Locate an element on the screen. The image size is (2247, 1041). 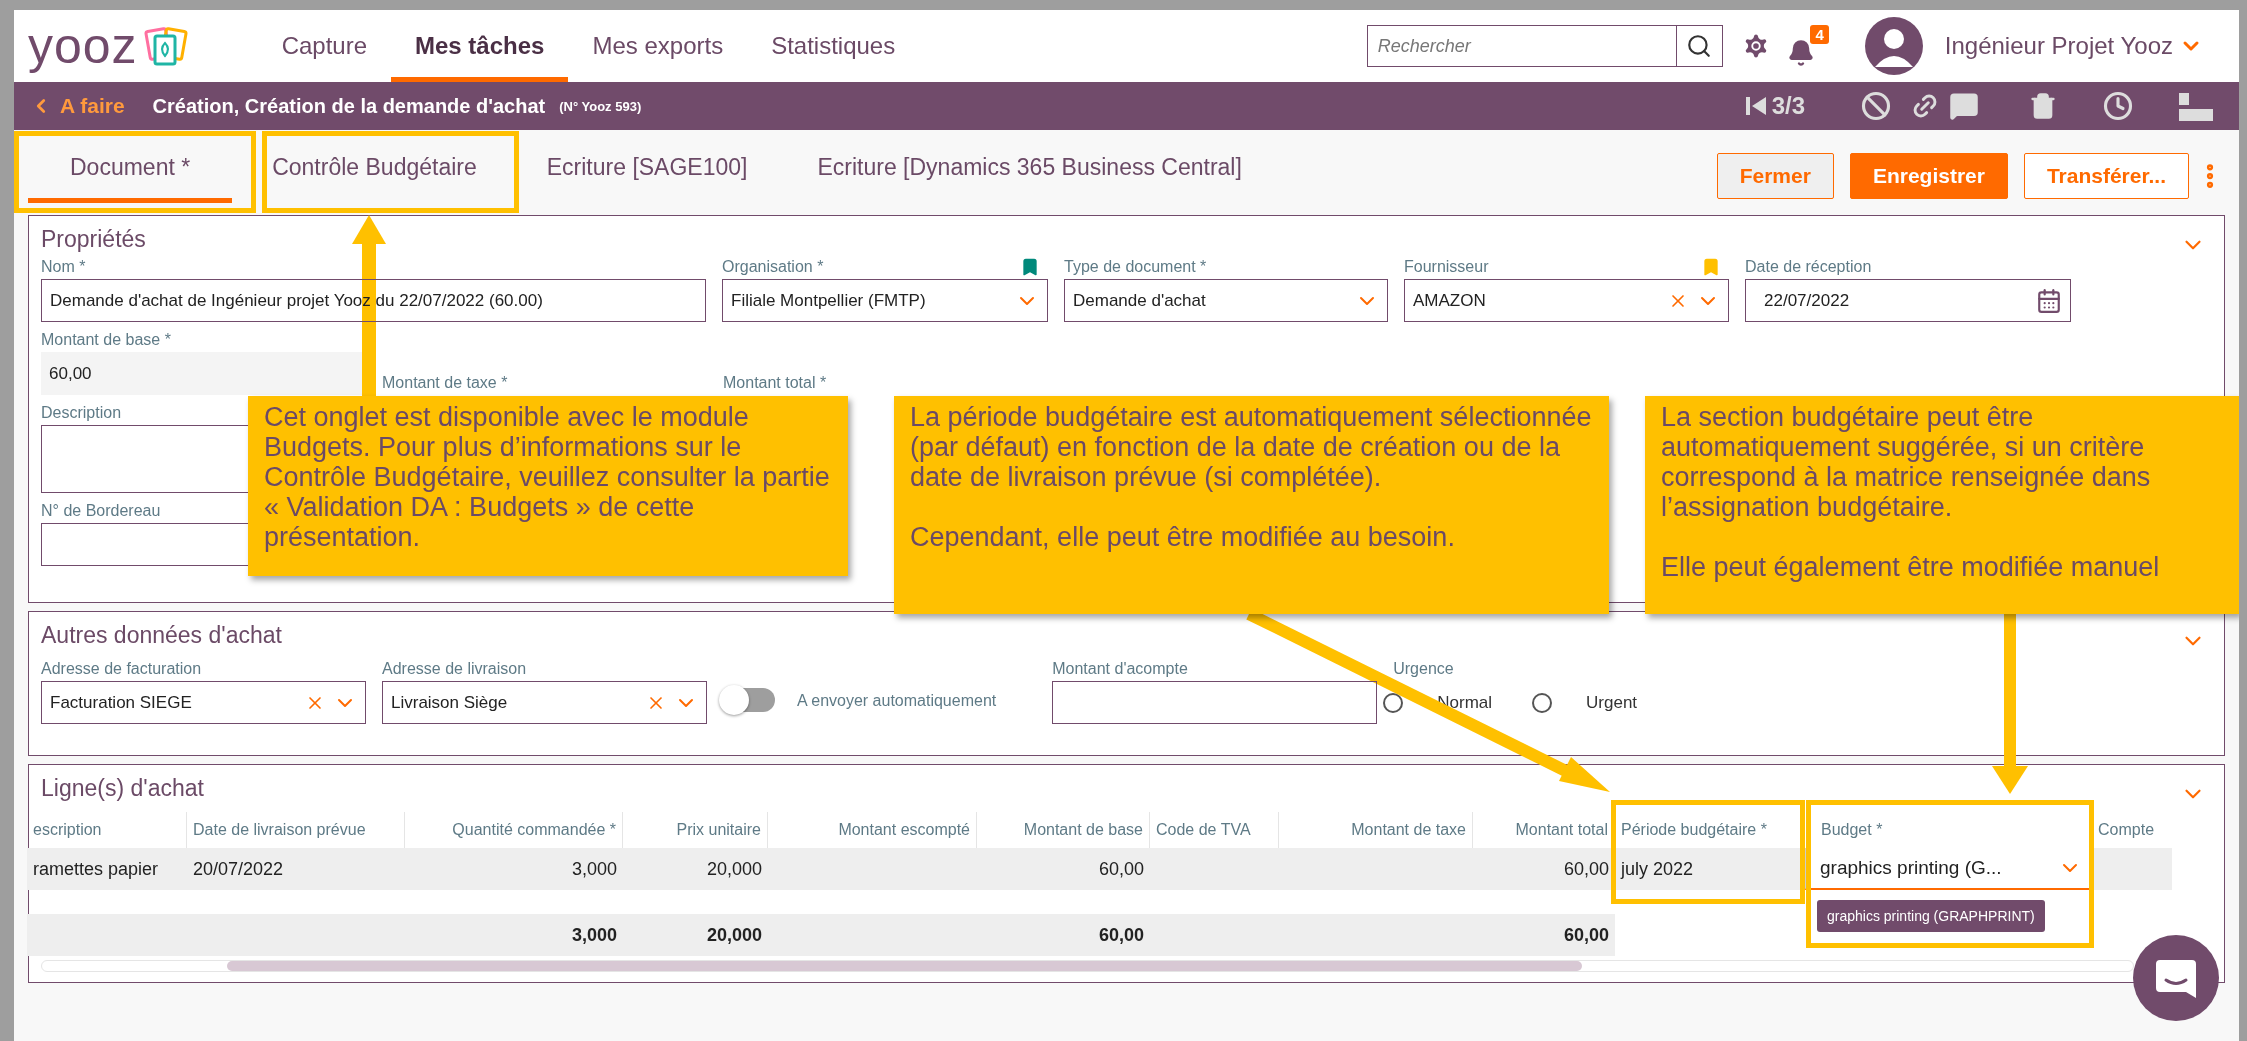
bookmark-icon is located at coordinates (1030, 267).